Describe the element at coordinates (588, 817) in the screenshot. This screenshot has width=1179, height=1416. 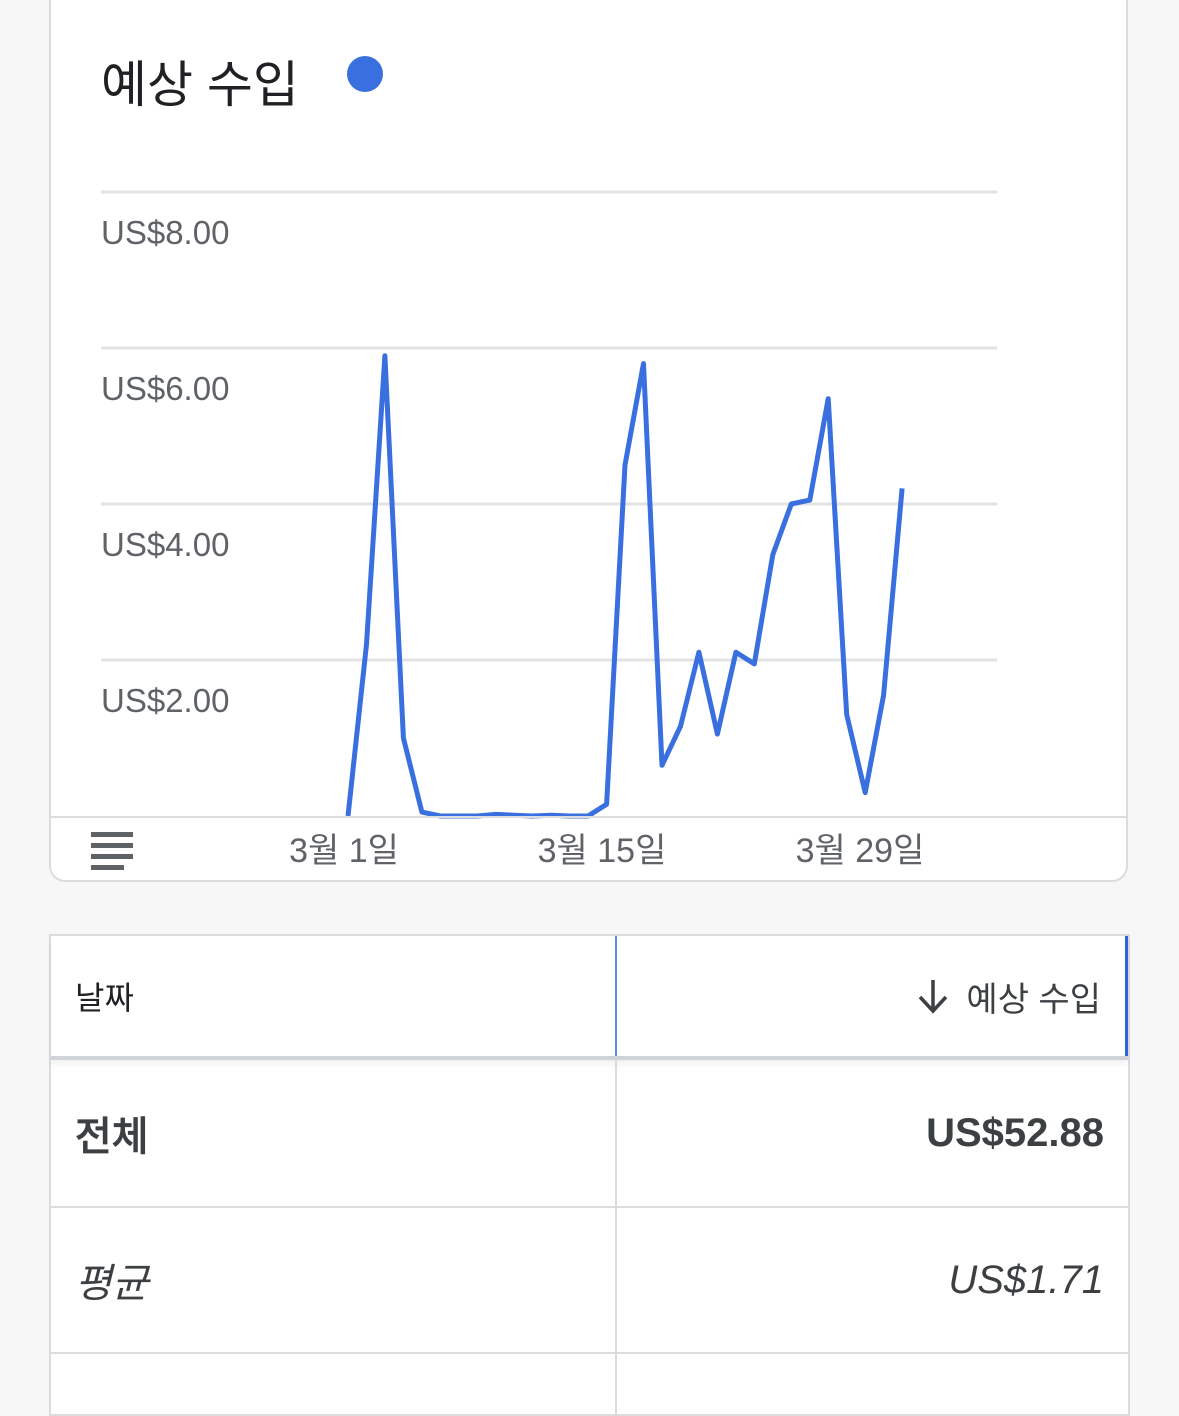
I see `chart-footer-divider` at that location.